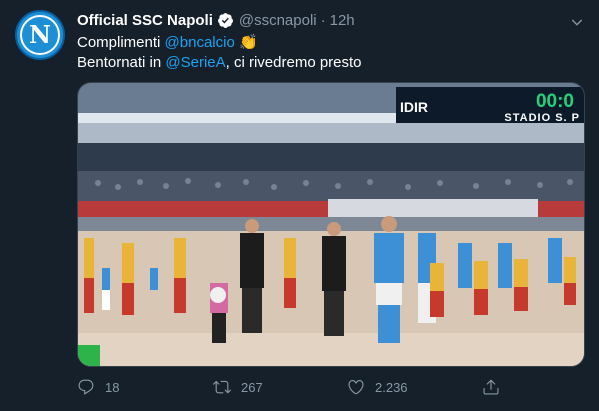  Describe the element at coordinates (145, 20) in the screenshot. I see `author-name: Official SSC Napoli` at that location.